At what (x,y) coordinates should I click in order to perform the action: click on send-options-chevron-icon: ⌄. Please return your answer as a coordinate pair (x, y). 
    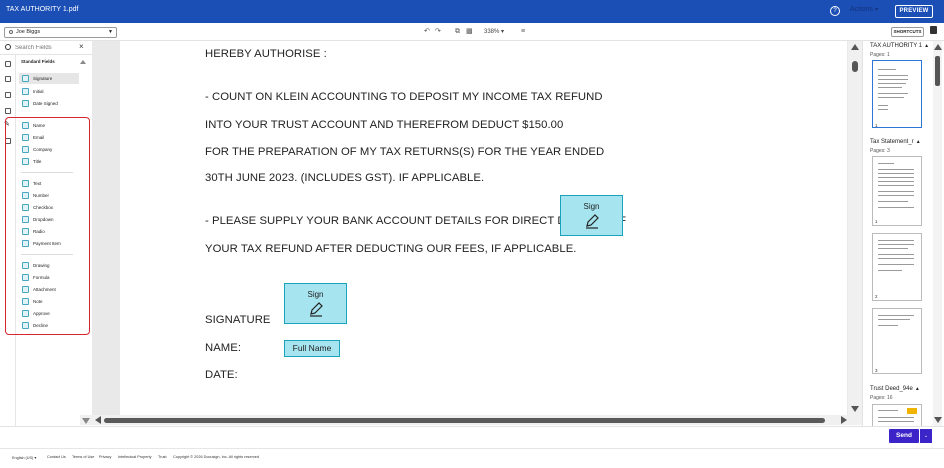
    Looking at the image, I should click on (926, 436).